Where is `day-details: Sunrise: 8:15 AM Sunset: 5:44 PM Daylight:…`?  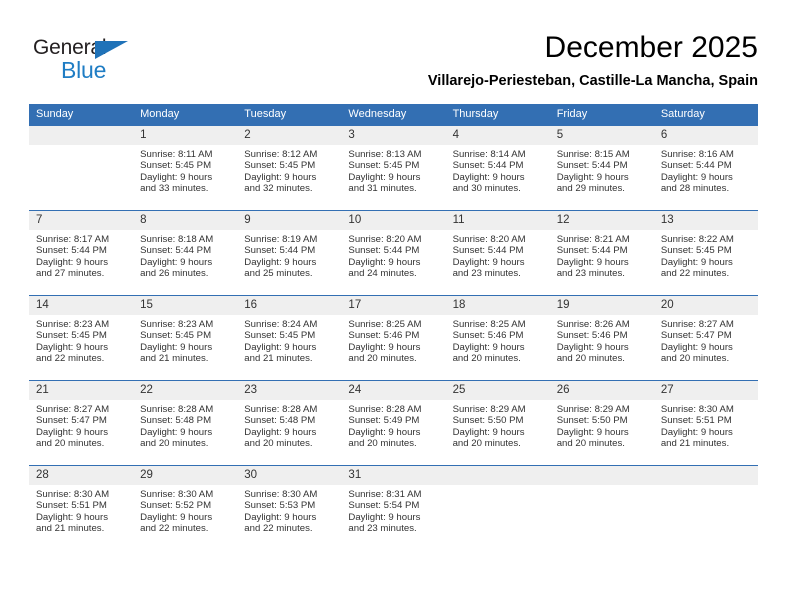
day-details: Sunrise: 8:15 AM Sunset: 5:44 PM Daylight:… is located at coordinates (602, 170).